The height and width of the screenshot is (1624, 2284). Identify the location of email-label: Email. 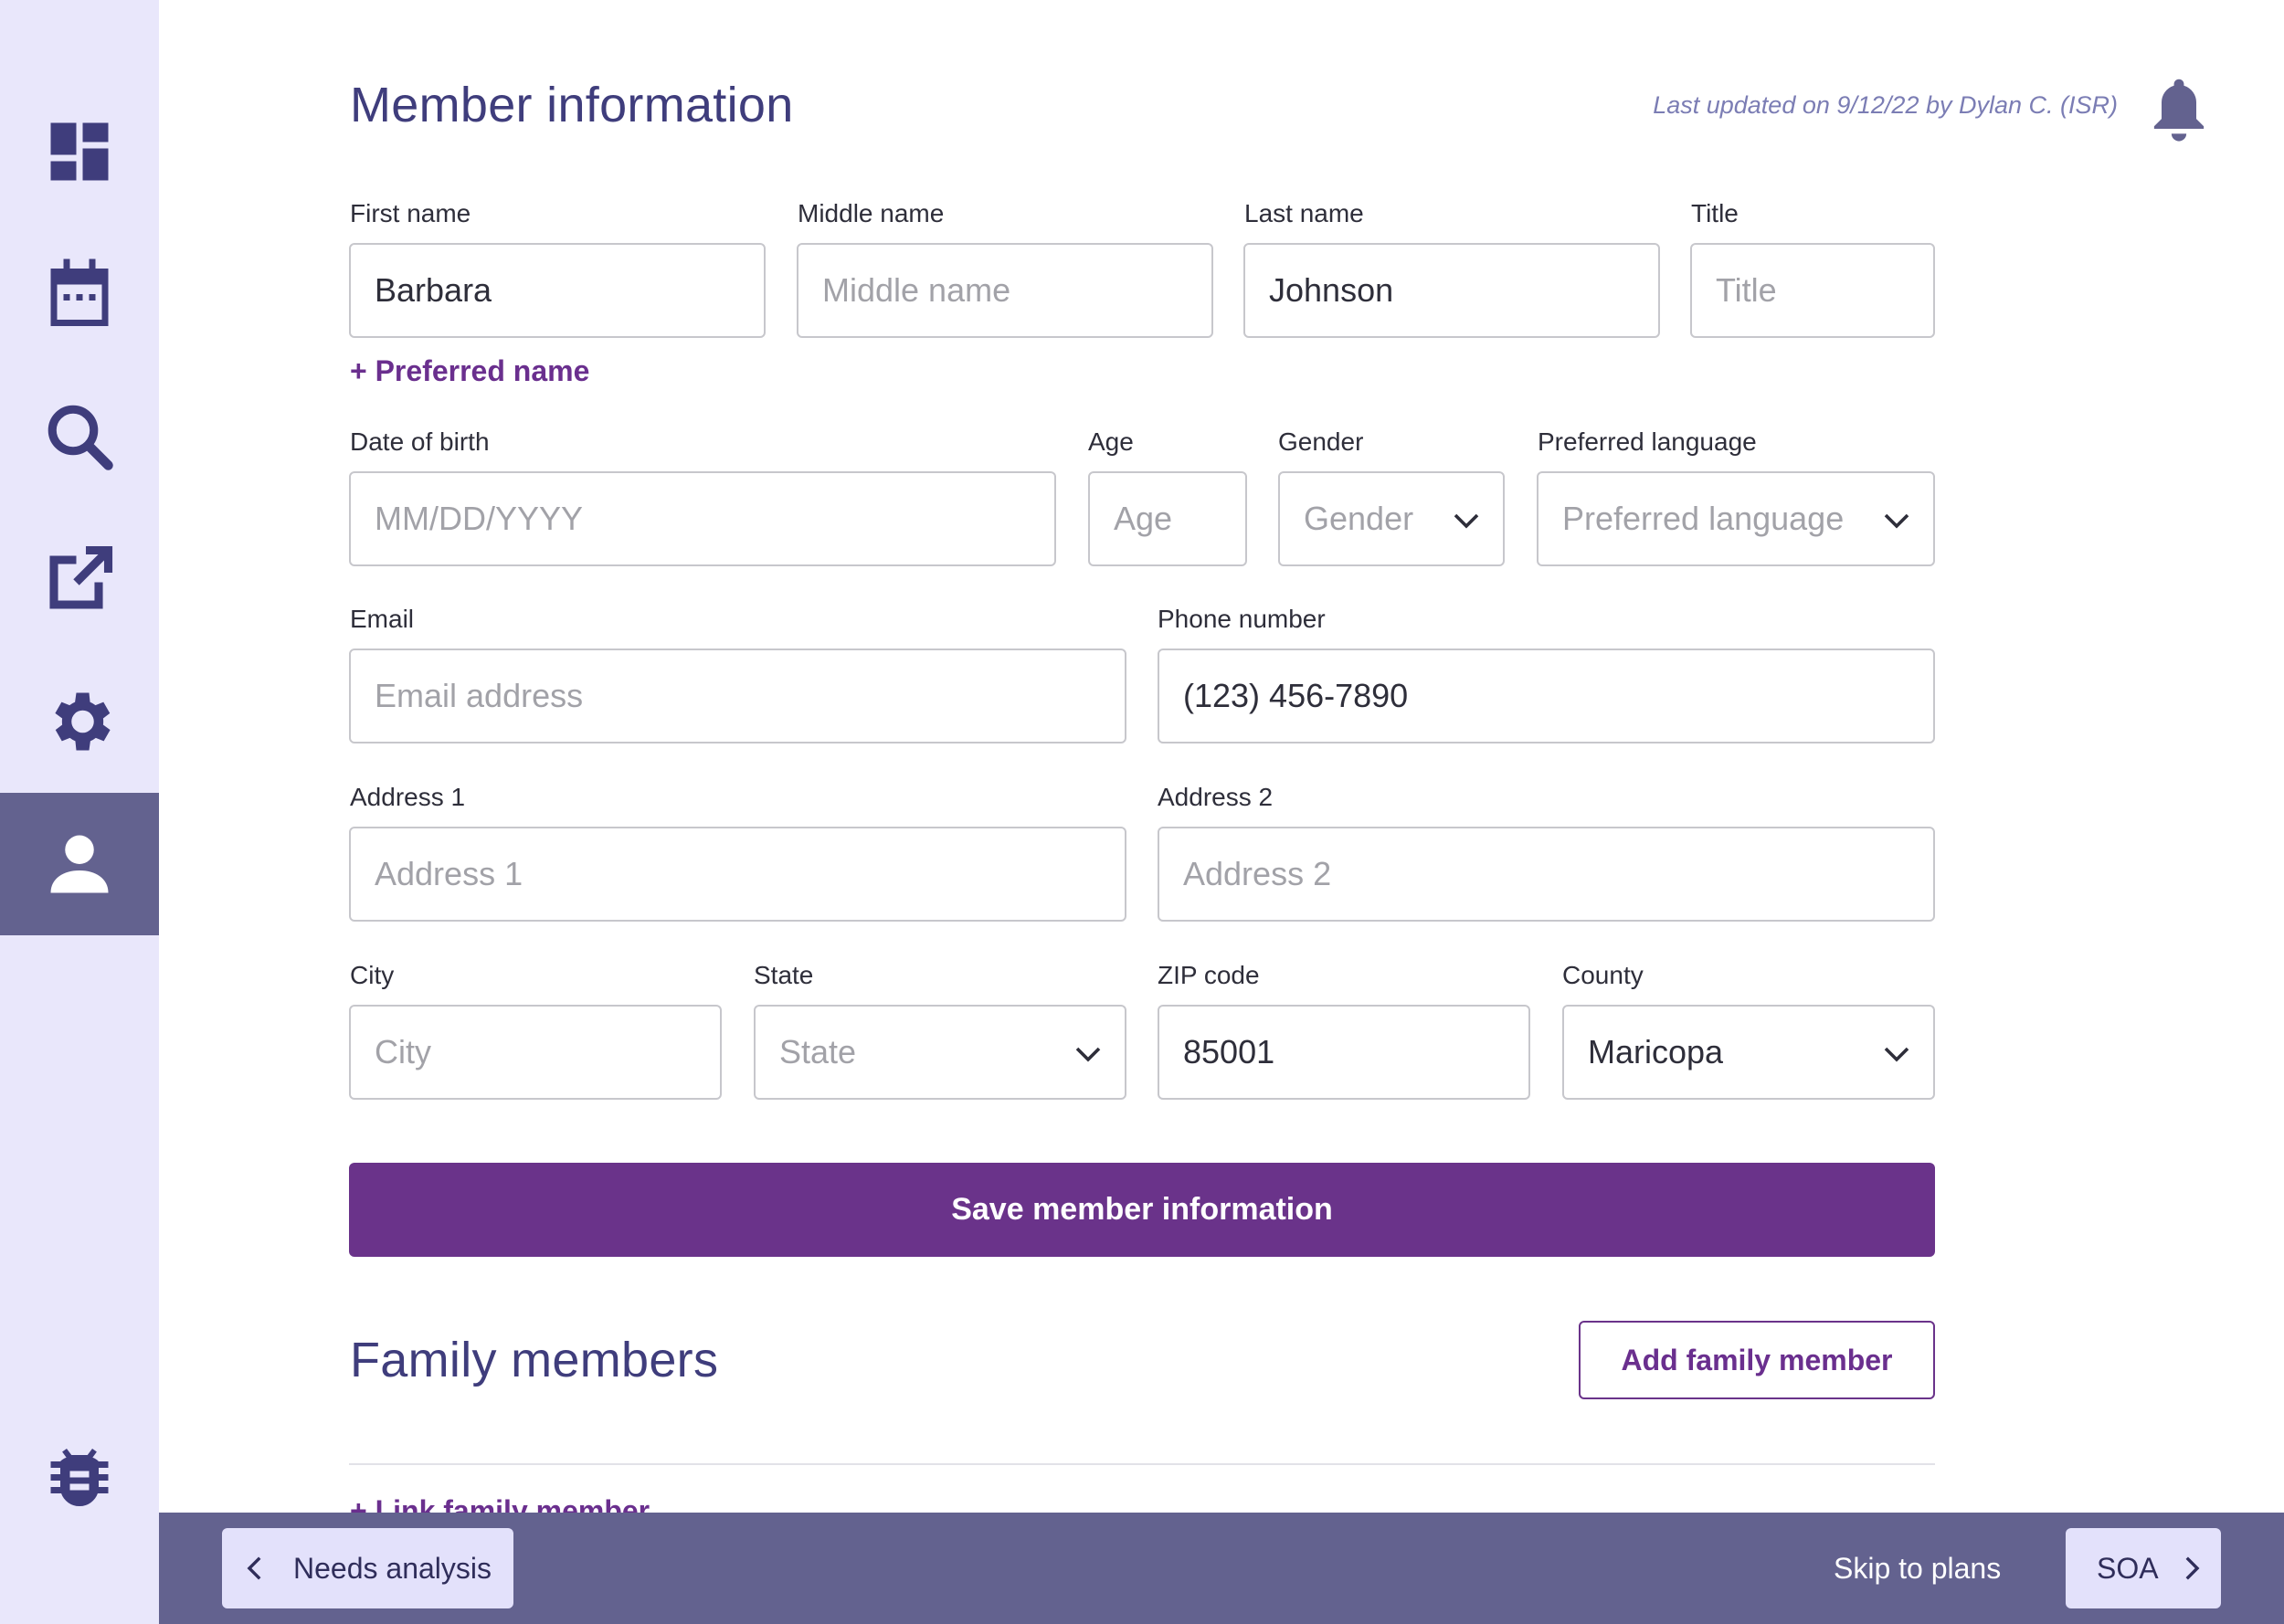
(382, 619).